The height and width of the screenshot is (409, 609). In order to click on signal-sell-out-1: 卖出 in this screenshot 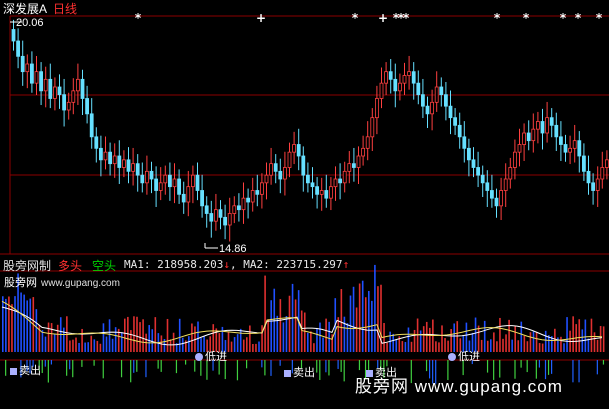, I will do `click(25, 370)`.